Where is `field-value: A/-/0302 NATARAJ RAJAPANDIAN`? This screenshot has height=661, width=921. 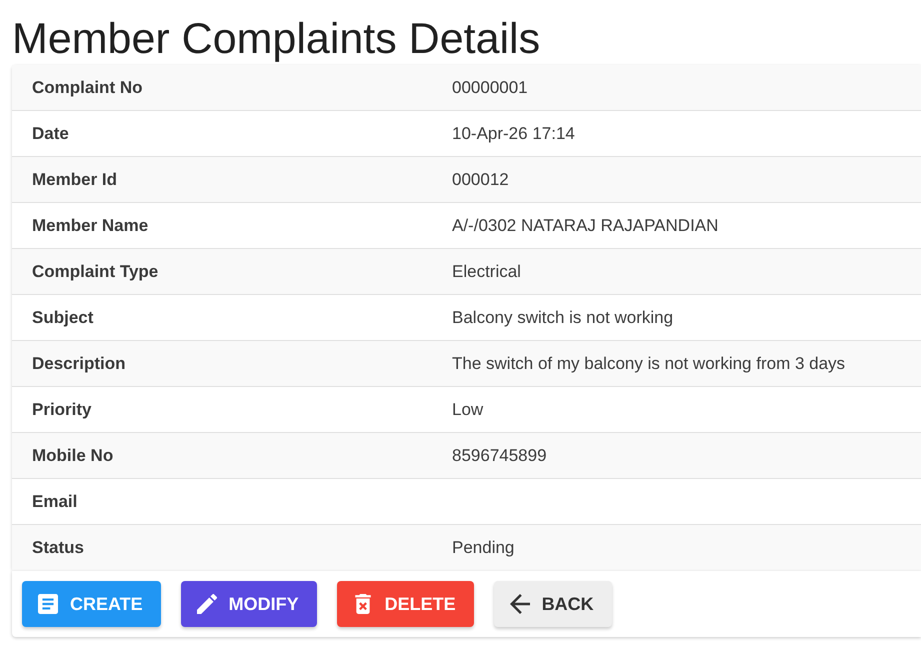
field-value: A/-/0302 NATARAJ RAJAPANDIAN is located at coordinates (585, 226).